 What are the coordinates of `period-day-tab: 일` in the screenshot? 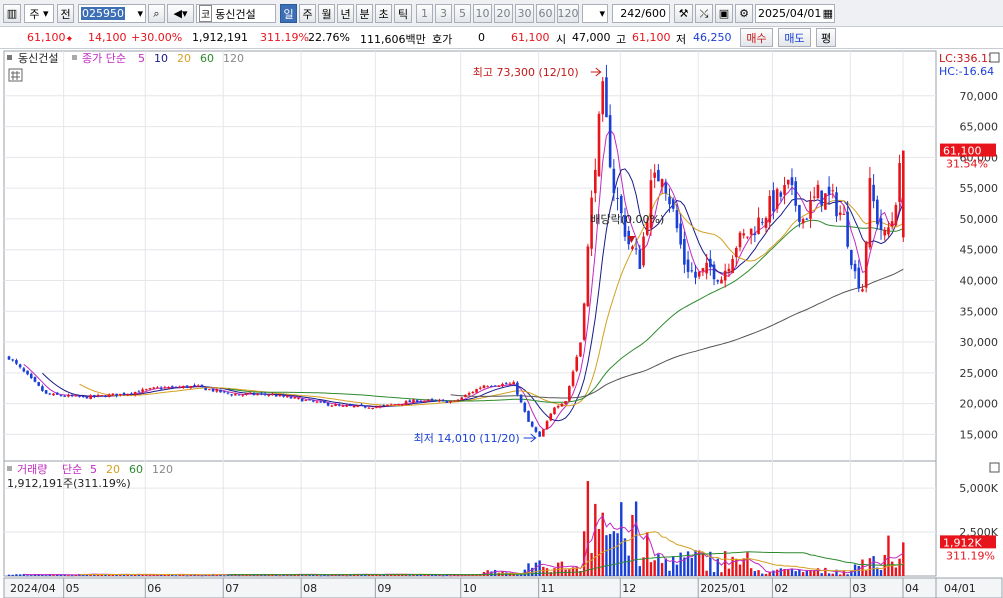 It's located at (288, 13).